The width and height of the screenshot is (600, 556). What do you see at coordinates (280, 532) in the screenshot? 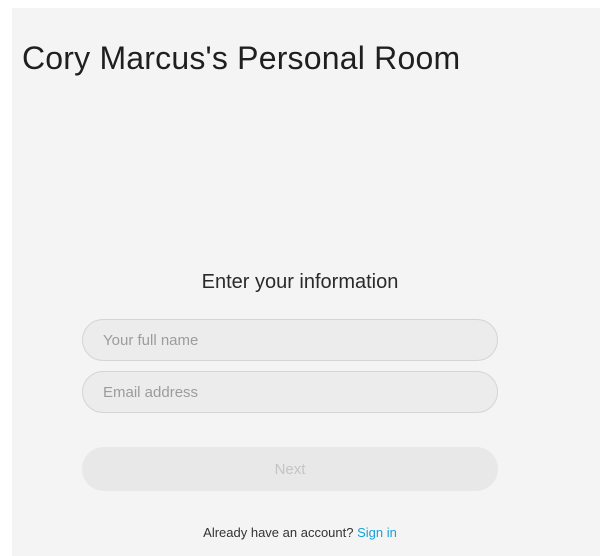
I see `signin-prompt: Already have an account?` at bounding box center [280, 532].